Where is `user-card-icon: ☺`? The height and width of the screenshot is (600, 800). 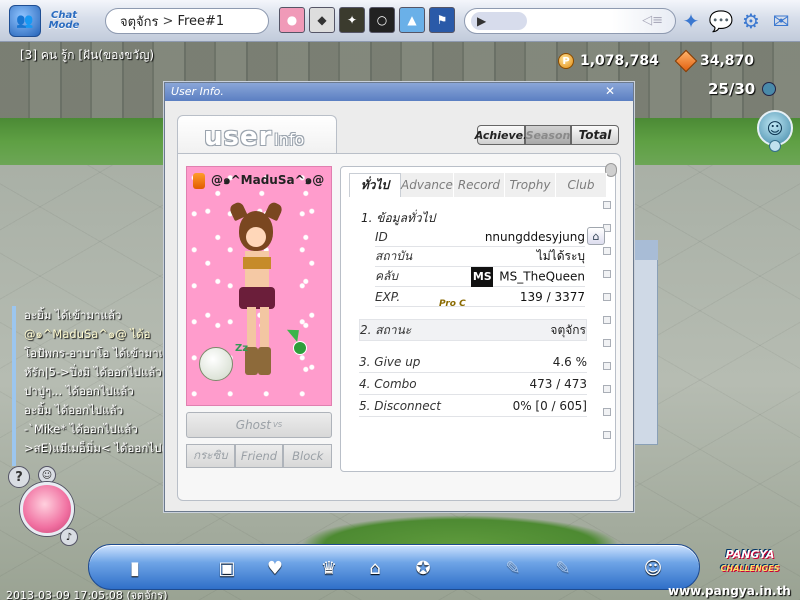 user-card-icon: ☺ is located at coordinates (653, 568).